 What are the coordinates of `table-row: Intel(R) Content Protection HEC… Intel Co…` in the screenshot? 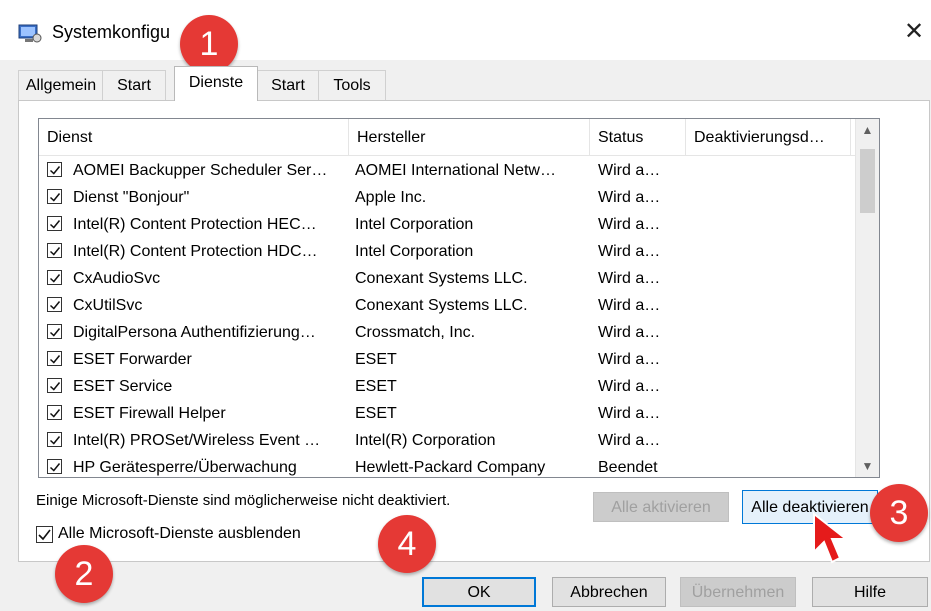 It's located at (447, 224).